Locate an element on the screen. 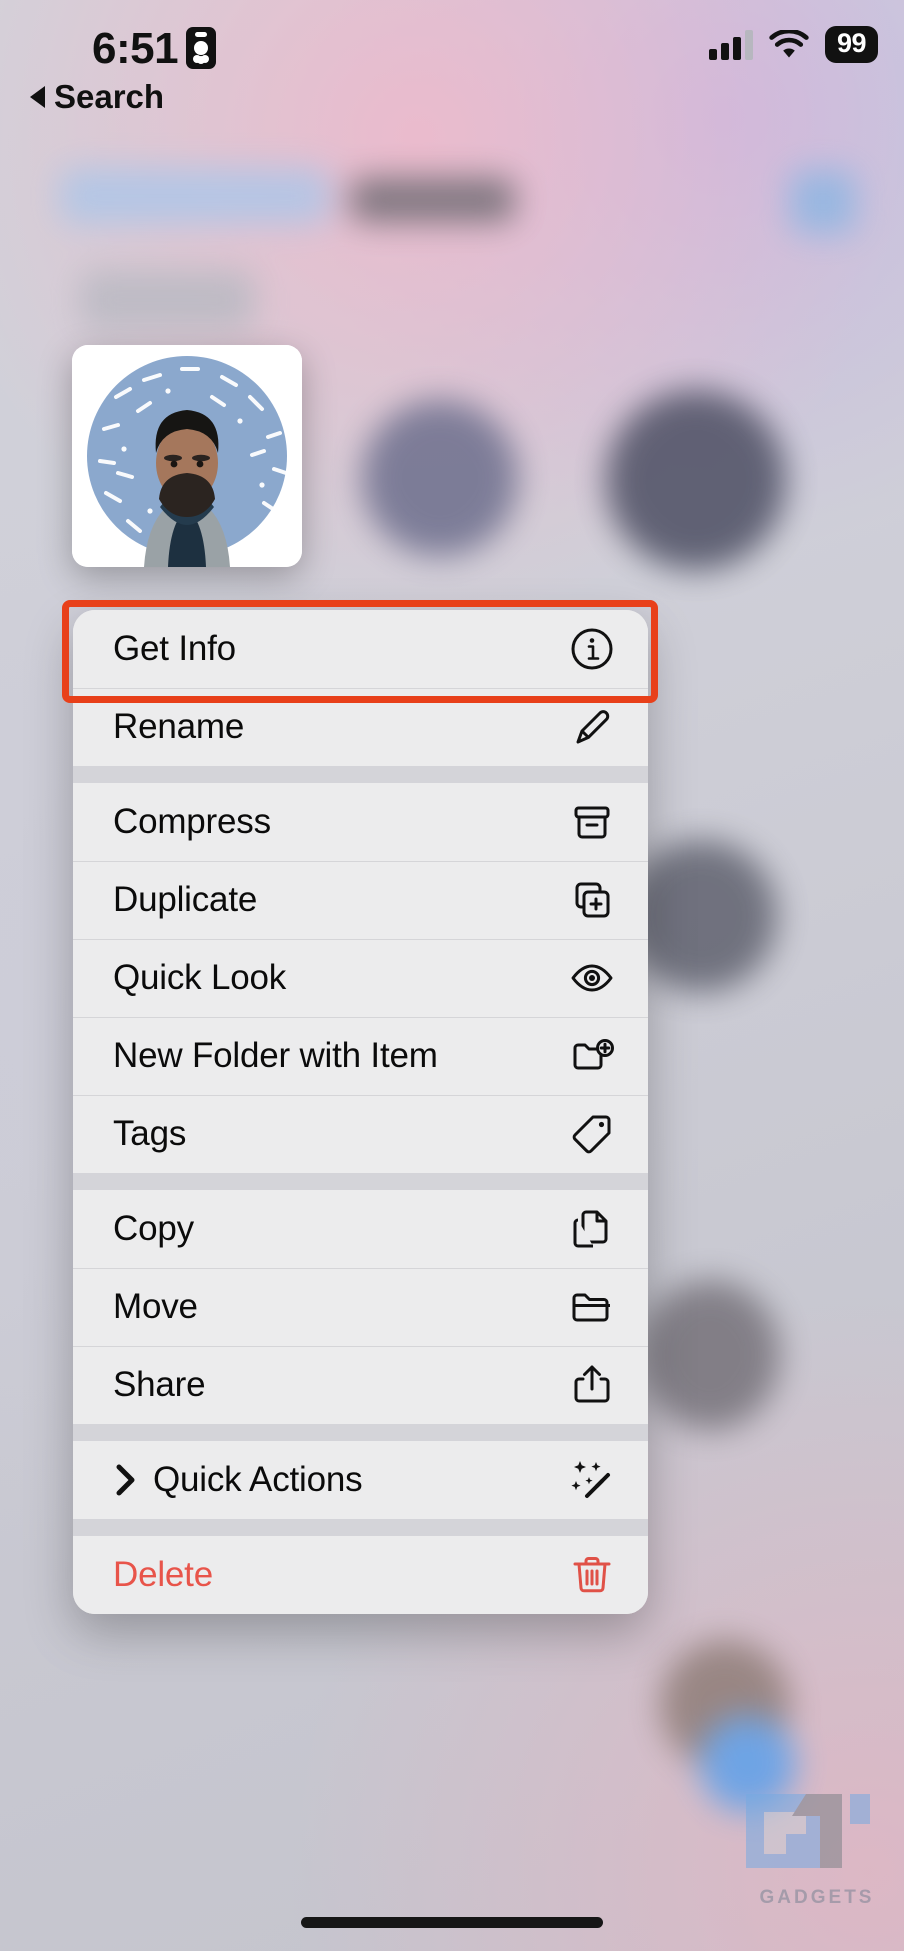 Image resolution: width=904 pixels, height=1951 pixels. magic-wand-sparkles-icon is located at coordinates (592, 1480).